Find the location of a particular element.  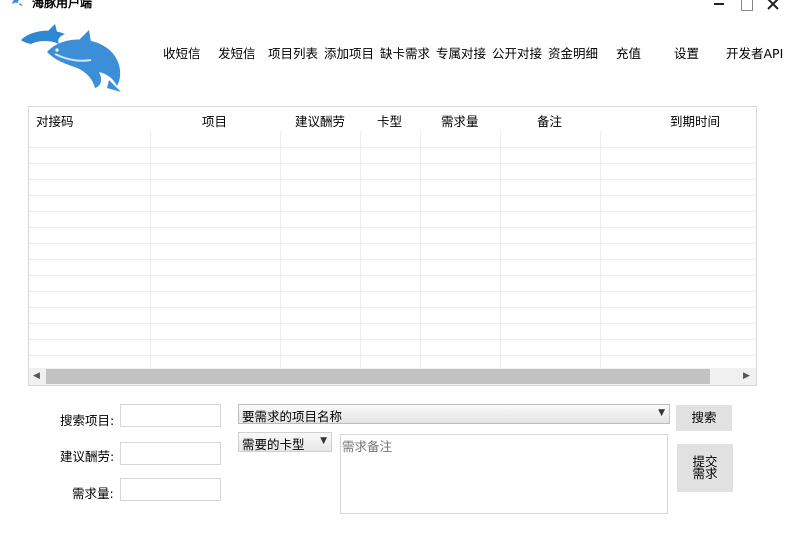

demand-remark-textarea is located at coordinates (504, 474).